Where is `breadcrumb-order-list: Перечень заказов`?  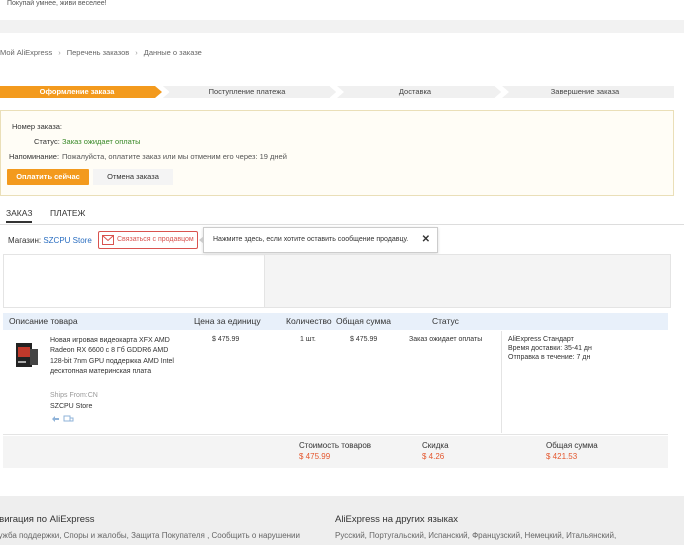 breadcrumb-order-list: Перечень заказов is located at coordinates (98, 52).